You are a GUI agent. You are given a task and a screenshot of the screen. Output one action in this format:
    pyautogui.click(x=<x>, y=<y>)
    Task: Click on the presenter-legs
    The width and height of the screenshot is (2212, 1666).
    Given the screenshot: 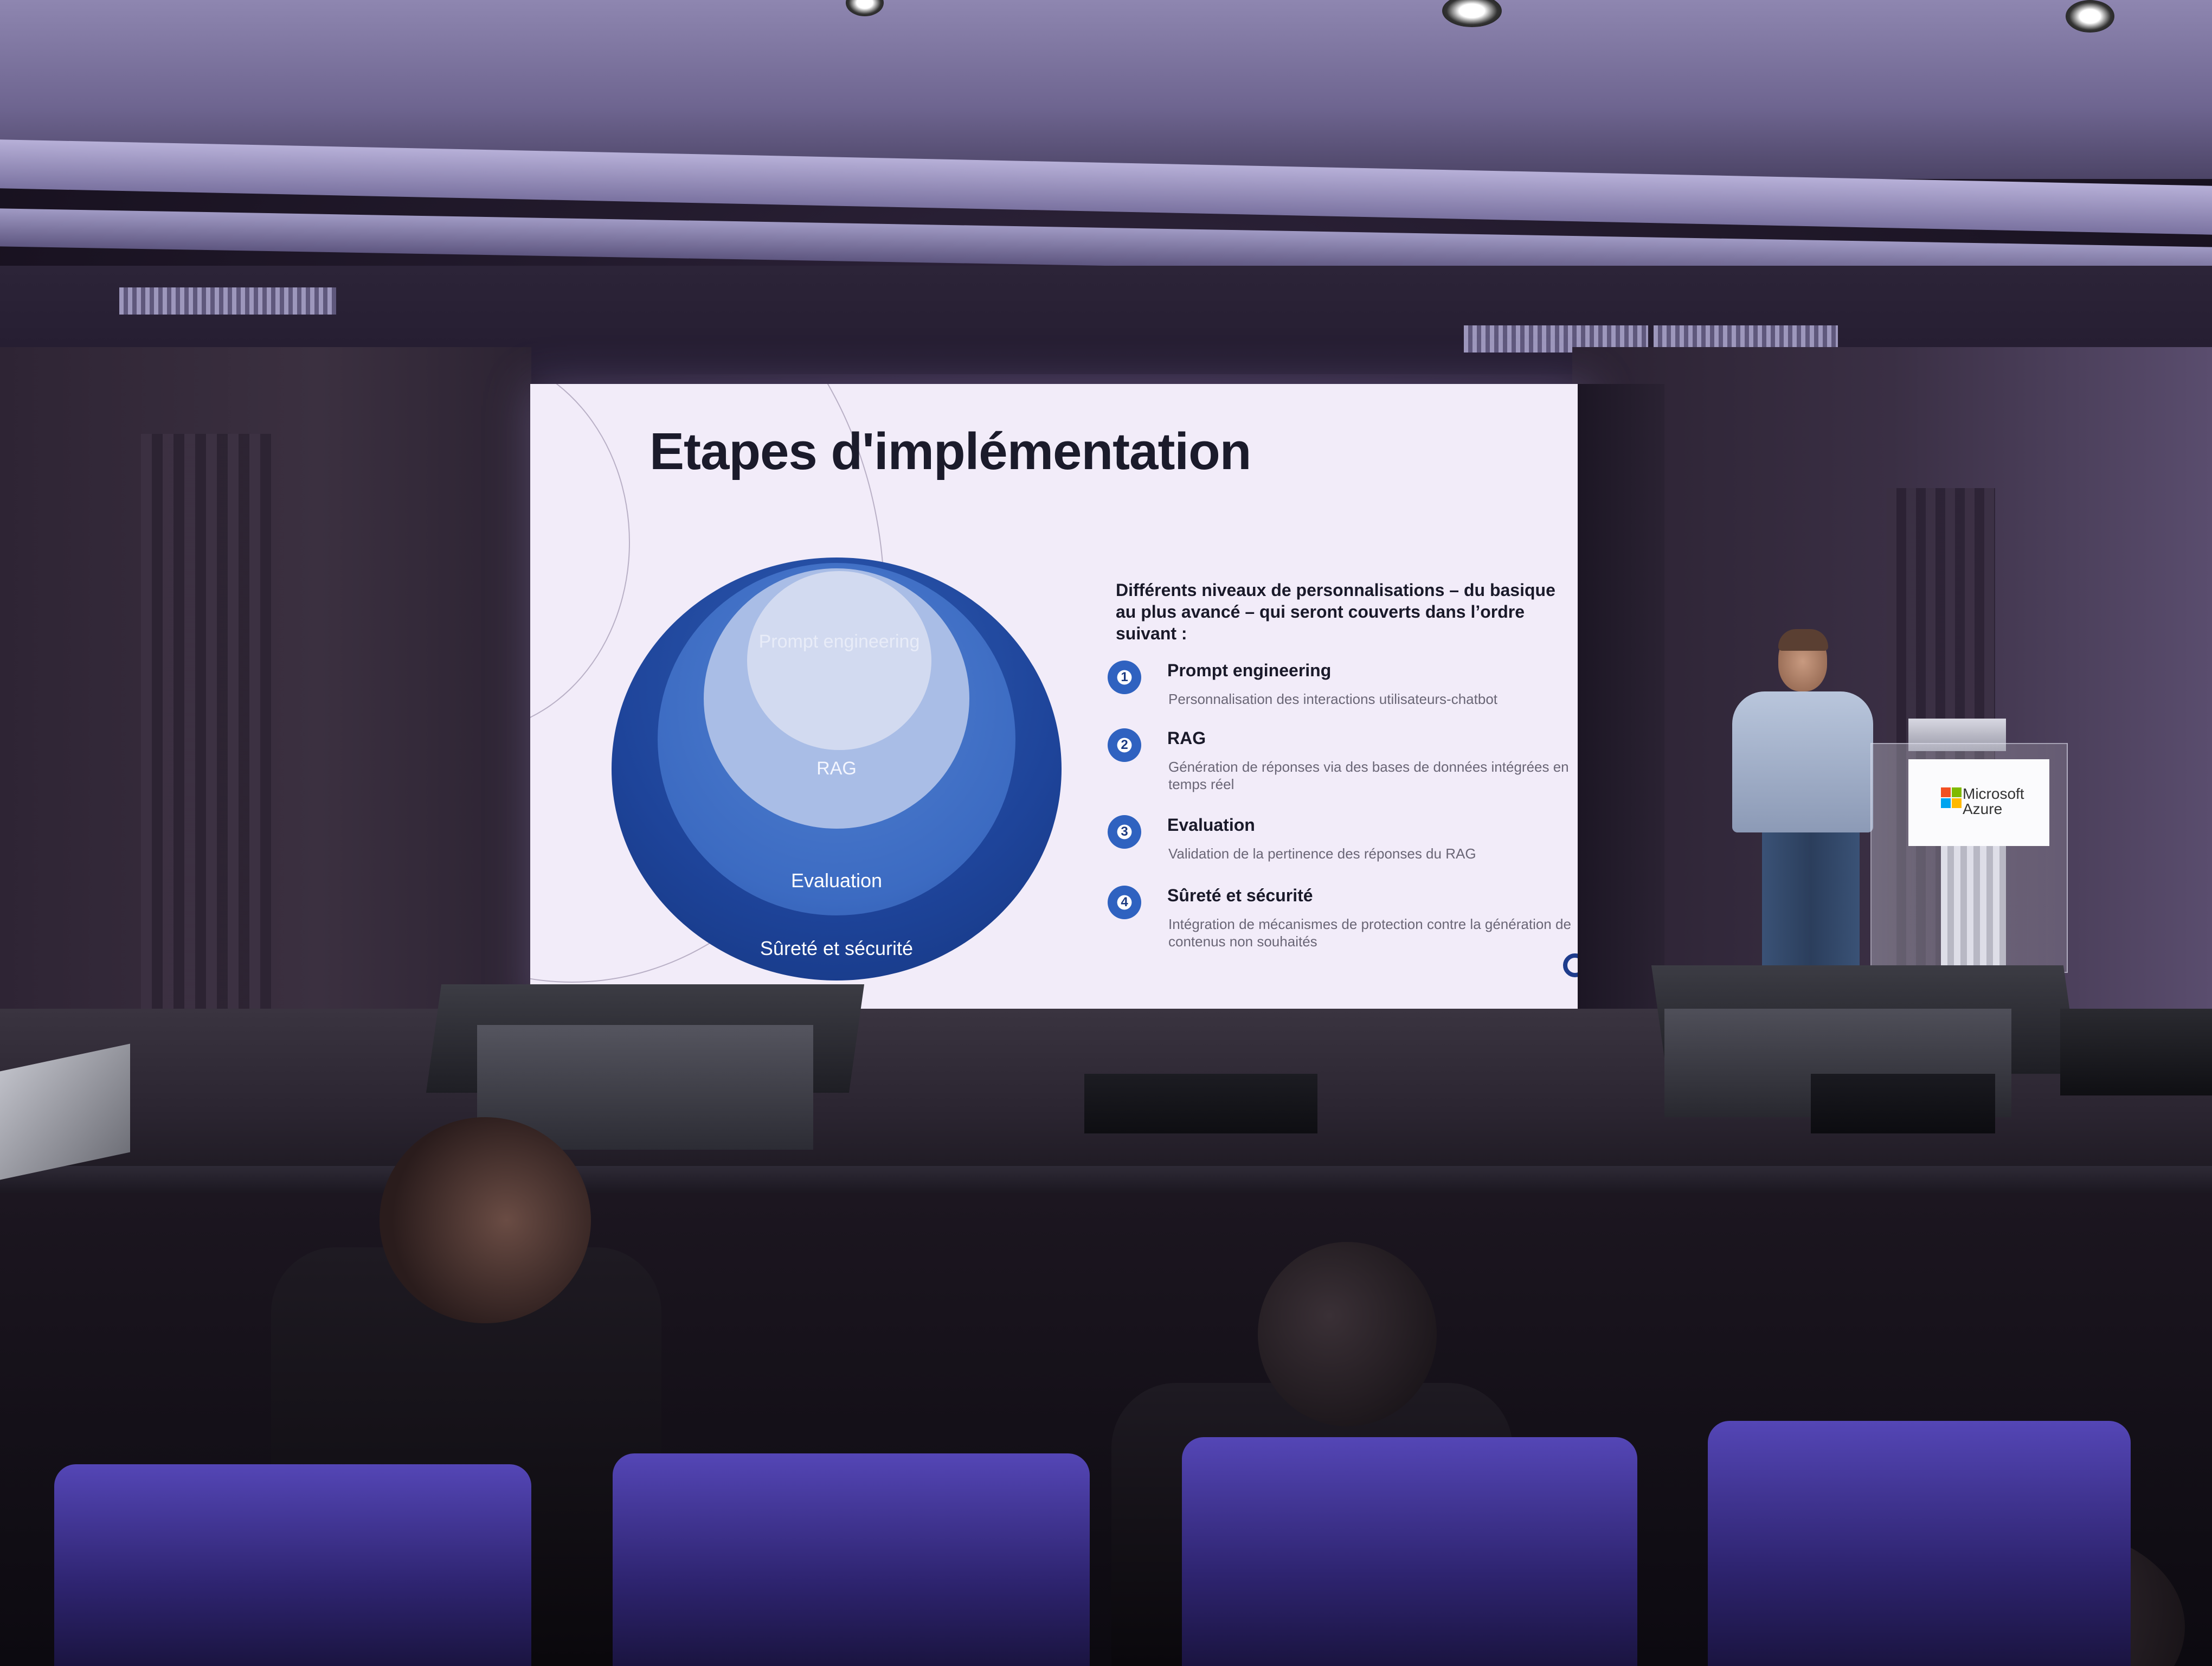 What is the action you would take?
    pyautogui.click(x=1811, y=894)
    